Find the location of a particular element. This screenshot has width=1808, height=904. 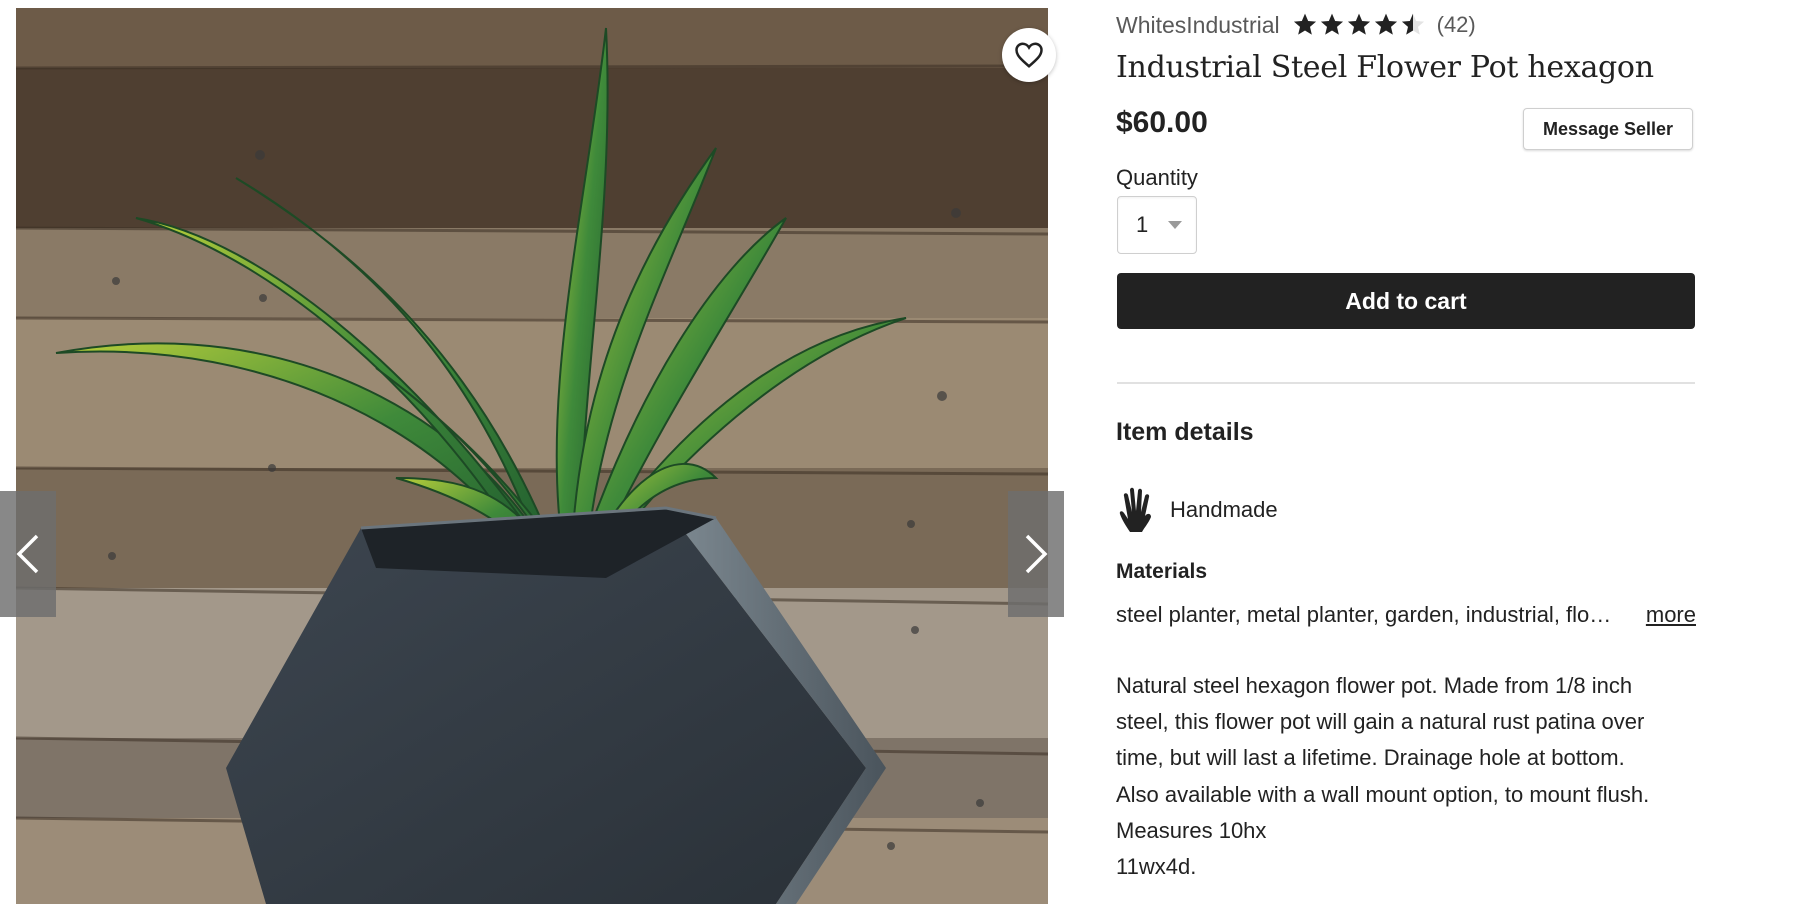

chevron-left-icon is located at coordinates (27, 554).